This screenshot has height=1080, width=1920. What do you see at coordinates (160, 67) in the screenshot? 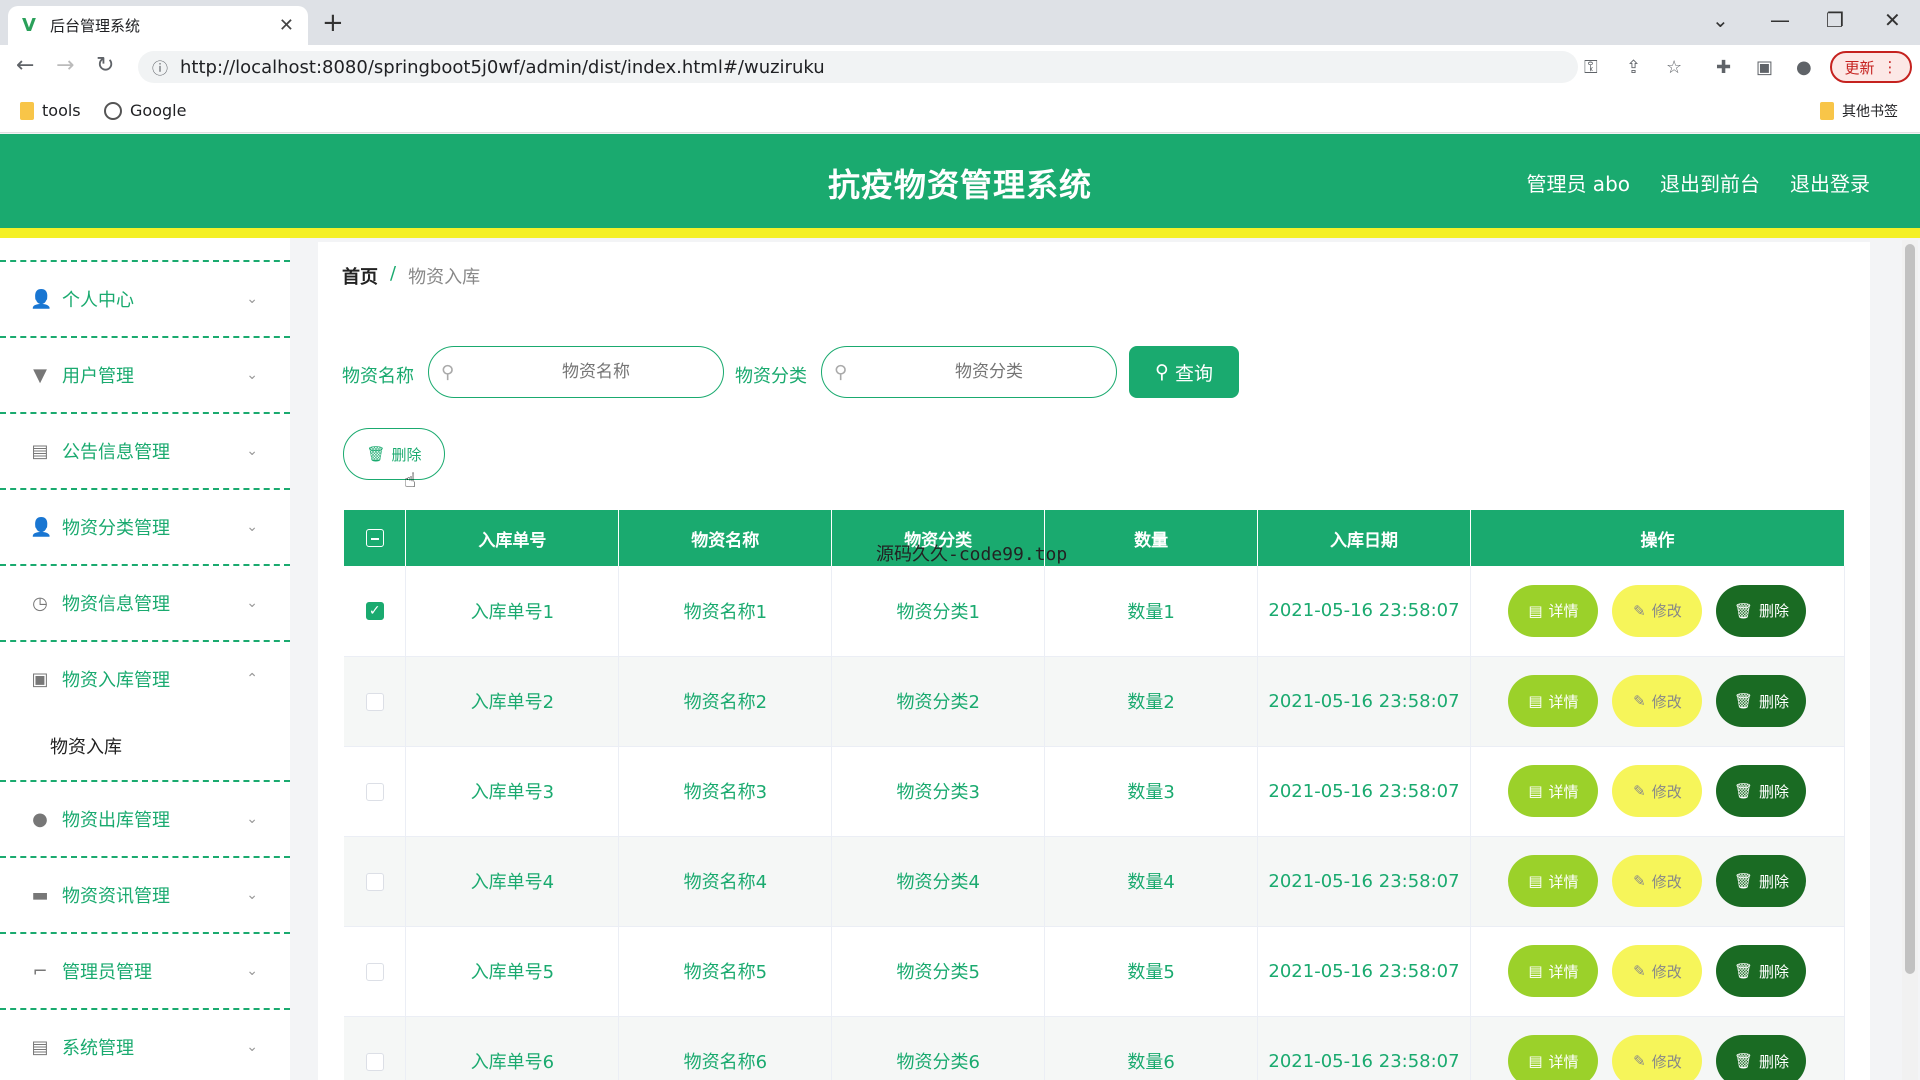
I see `info-icon: ⓘ` at bounding box center [160, 67].